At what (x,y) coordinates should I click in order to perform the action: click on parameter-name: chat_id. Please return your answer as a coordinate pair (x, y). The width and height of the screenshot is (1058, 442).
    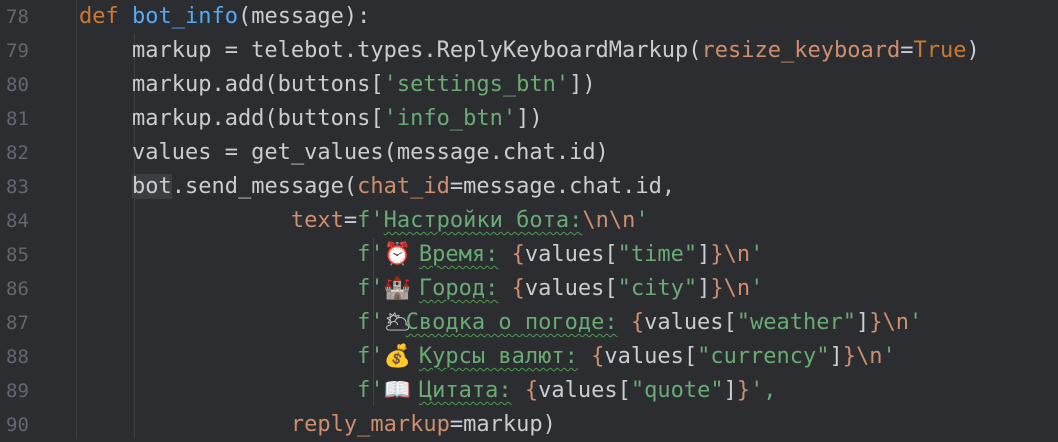
    Looking at the image, I should click on (403, 186).